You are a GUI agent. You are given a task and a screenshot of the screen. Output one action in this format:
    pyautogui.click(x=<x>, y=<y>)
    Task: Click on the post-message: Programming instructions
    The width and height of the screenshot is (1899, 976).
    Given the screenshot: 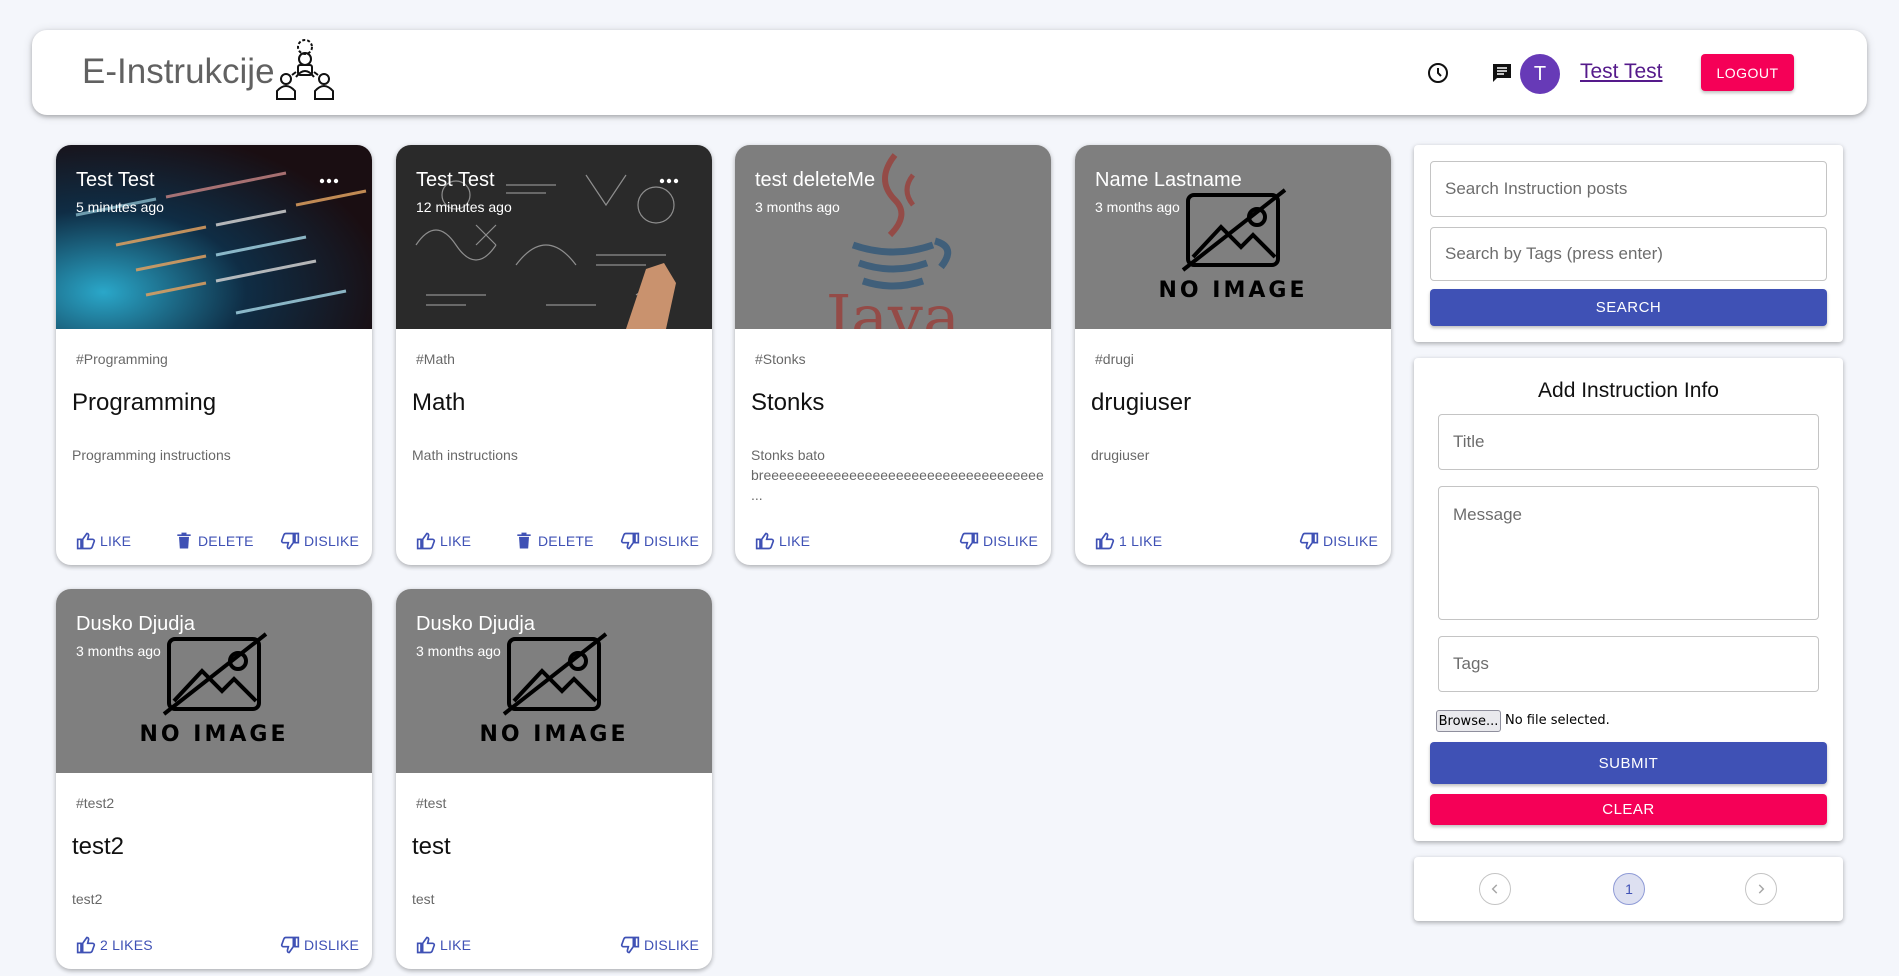 What is the action you would take?
    pyautogui.click(x=151, y=455)
    